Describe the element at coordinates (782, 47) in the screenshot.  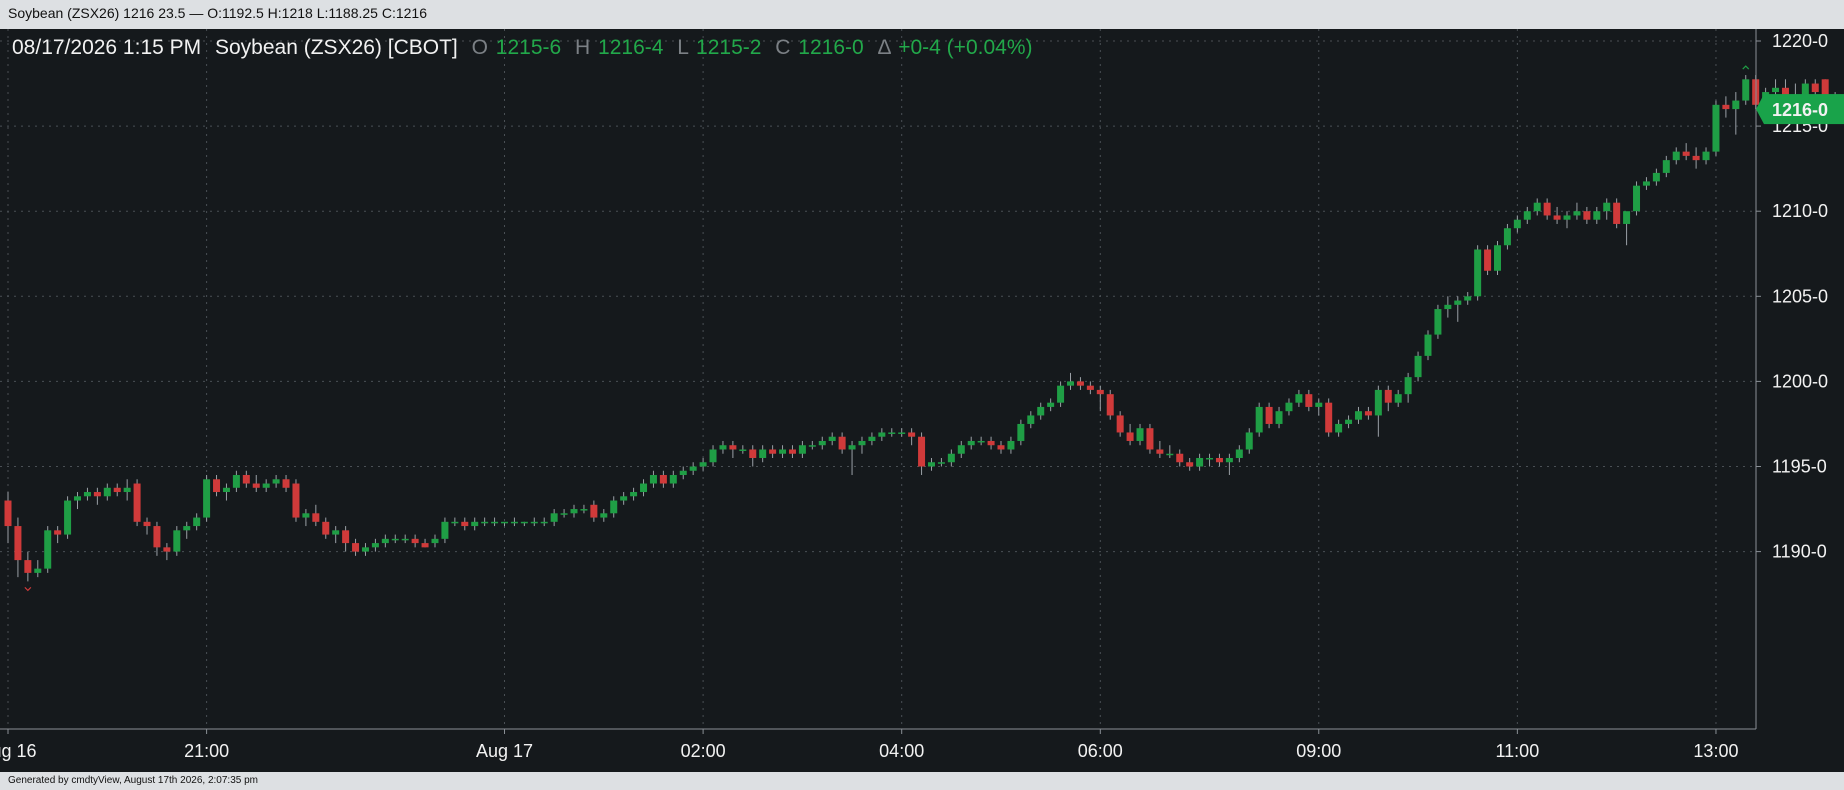
I see `info-close-label: C` at that location.